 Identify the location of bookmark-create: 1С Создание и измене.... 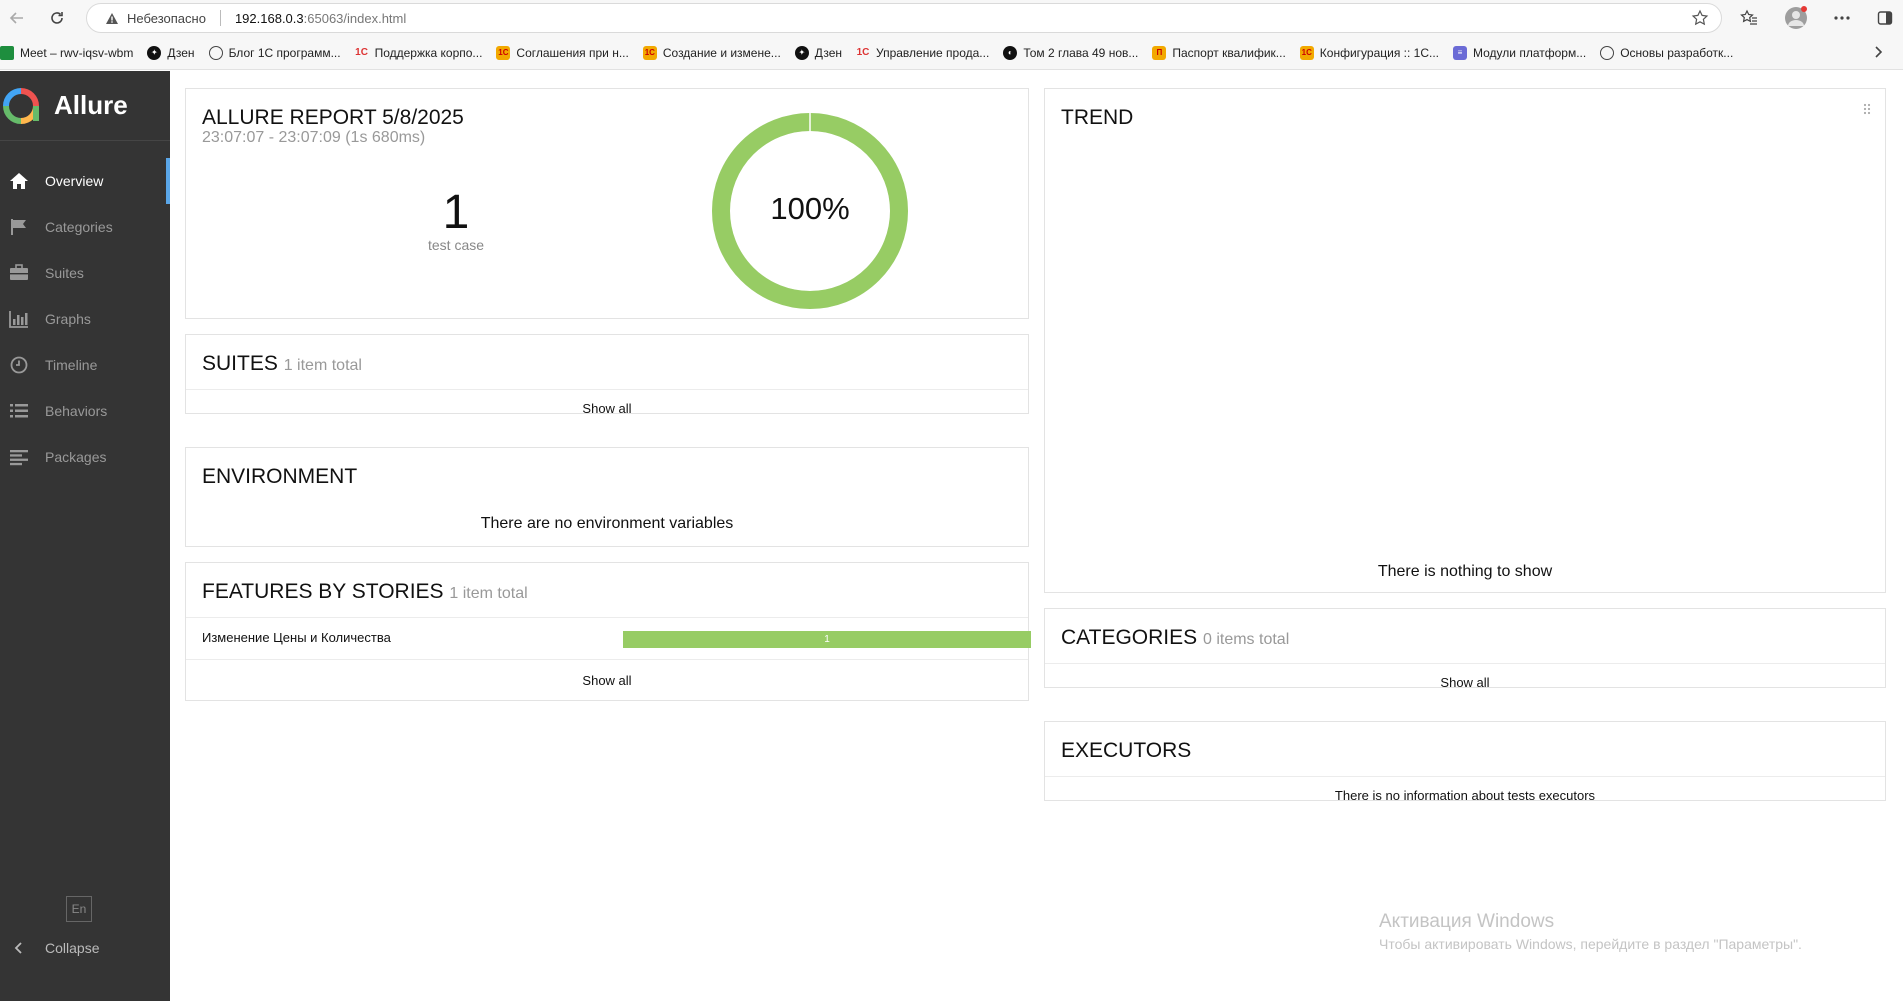
(711, 52).